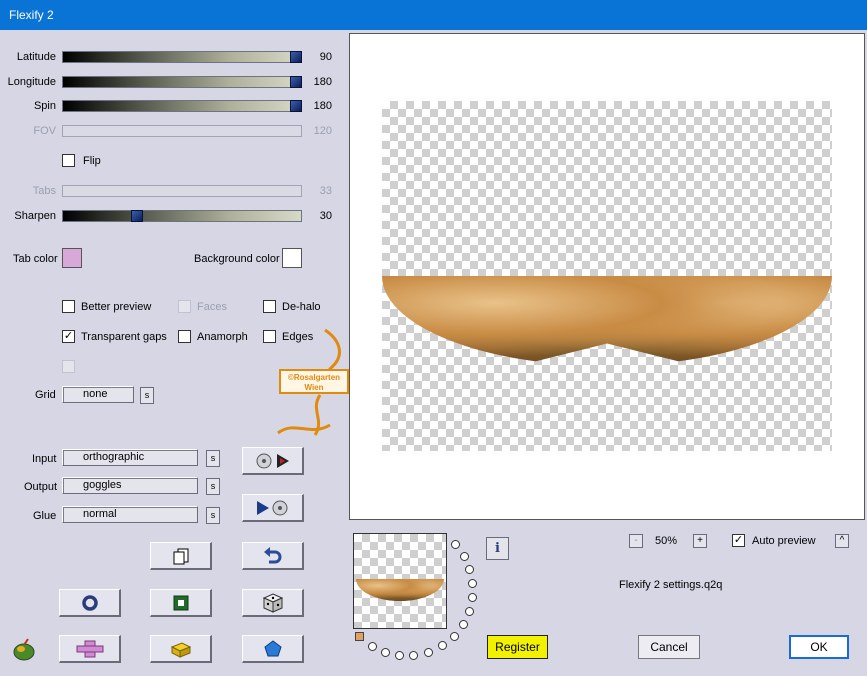 Image resolution: width=867 pixels, height=676 pixels. What do you see at coordinates (44, 106) in the screenshot?
I see `spin-label: Spin` at bounding box center [44, 106].